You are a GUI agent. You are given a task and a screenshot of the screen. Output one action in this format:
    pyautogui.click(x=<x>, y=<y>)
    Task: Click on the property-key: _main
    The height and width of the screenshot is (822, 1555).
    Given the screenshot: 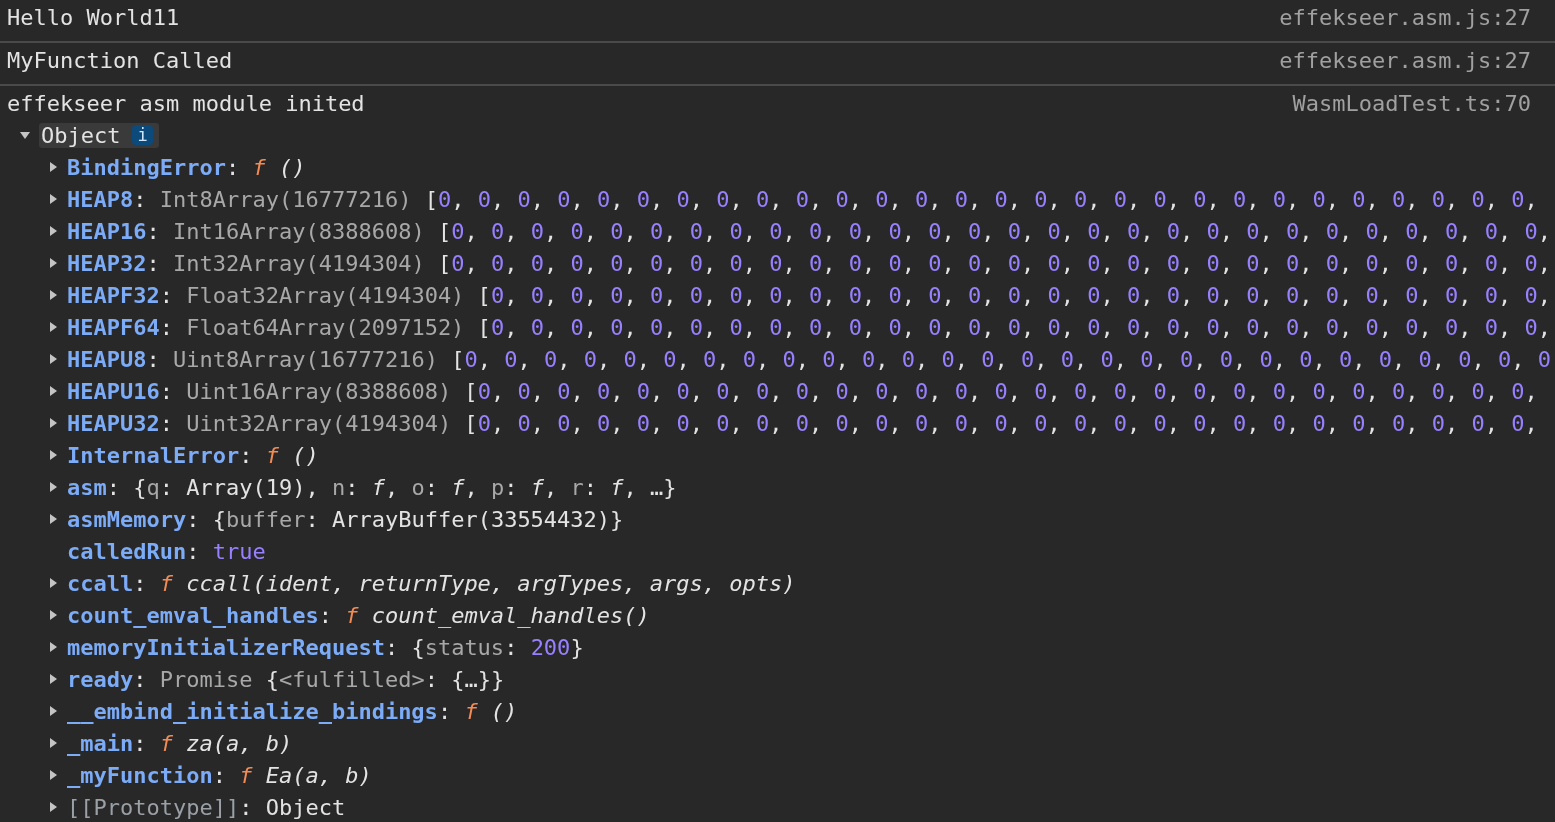 What is the action you would take?
    pyautogui.click(x=100, y=743)
    